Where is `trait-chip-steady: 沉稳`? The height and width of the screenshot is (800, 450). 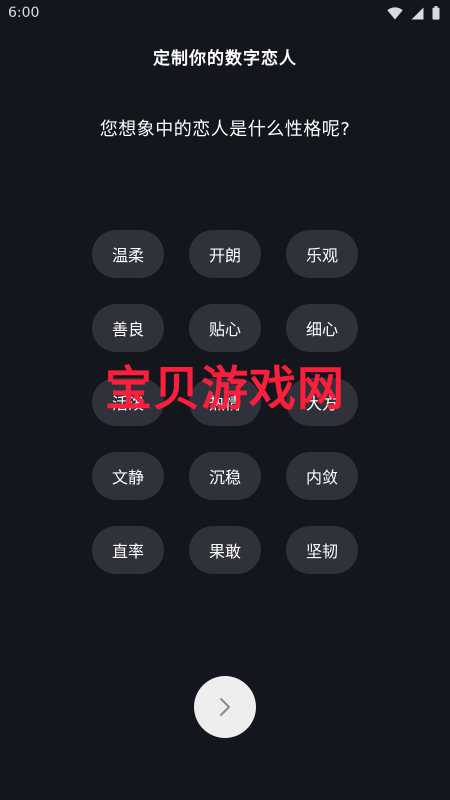 trait-chip-steady: 沉稳 is located at coordinates (225, 476).